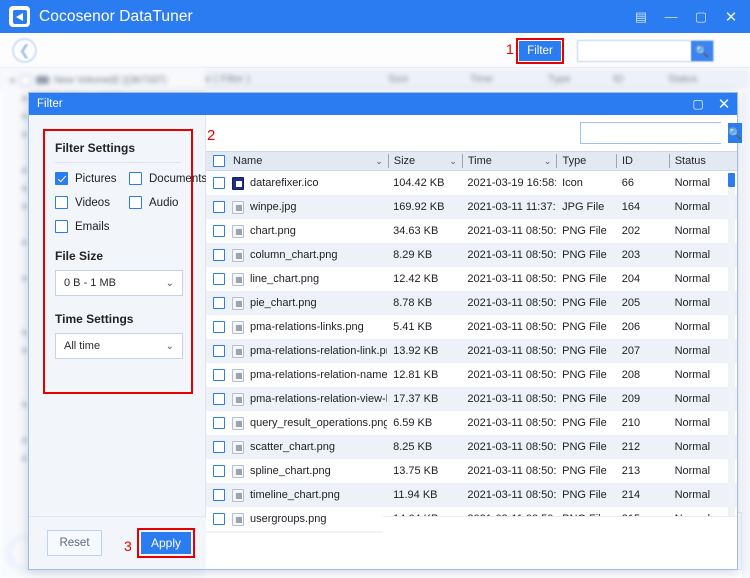 Image resolution: width=750 pixels, height=578 pixels. Describe the element at coordinates (540, 51) in the screenshot. I see `filter-button: Filter` at that location.